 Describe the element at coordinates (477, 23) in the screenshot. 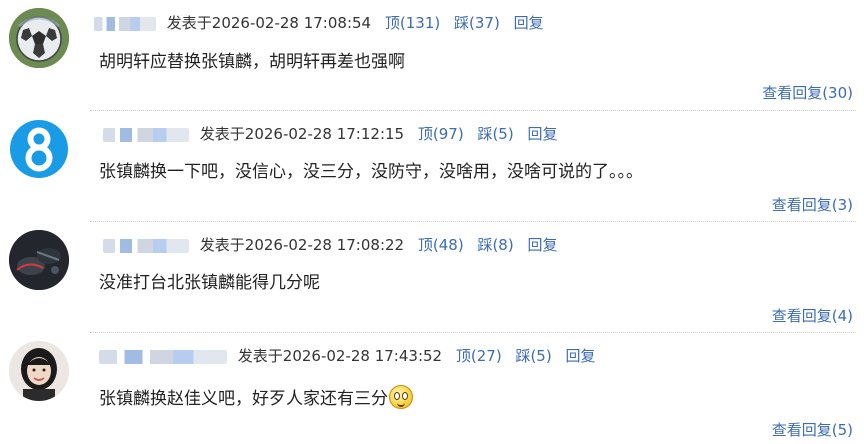

I see `downvote-button: 踩(37)` at that location.